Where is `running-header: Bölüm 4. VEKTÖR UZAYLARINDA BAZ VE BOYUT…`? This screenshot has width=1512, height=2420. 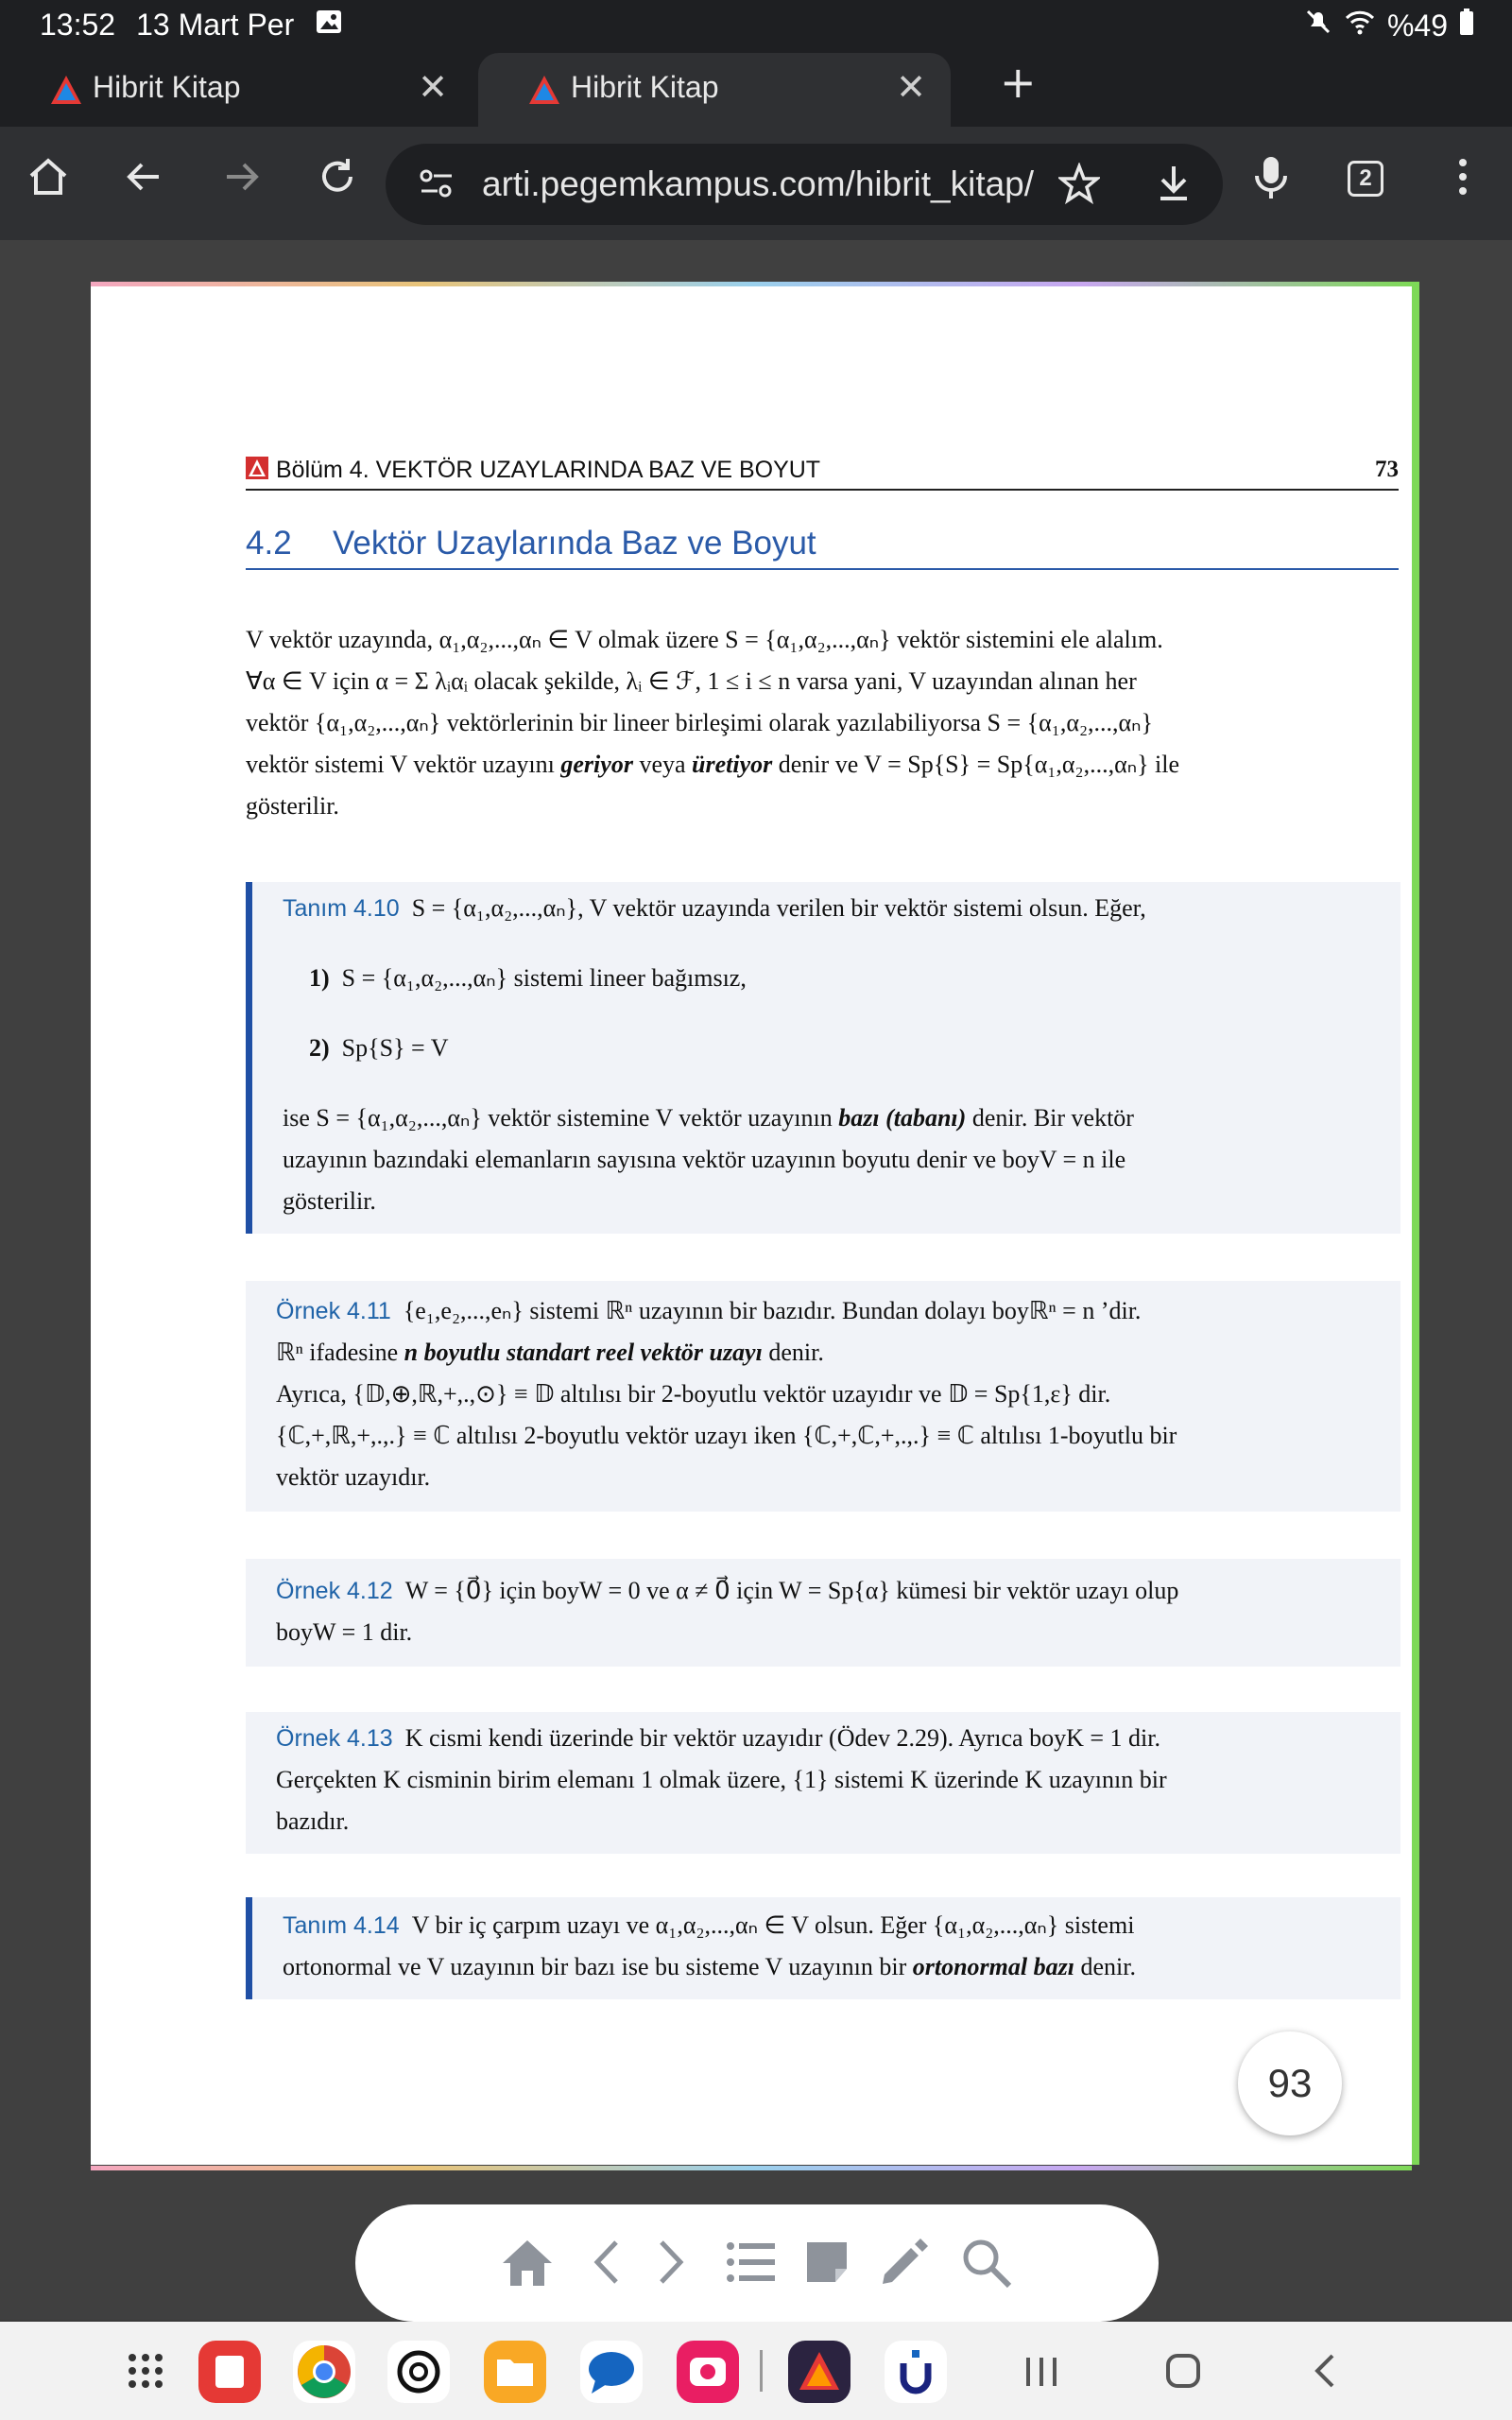 running-header: Bölüm 4. VEKTÖR UZAYLARINDA BAZ VE BOYUT… is located at coordinates (822, 473).